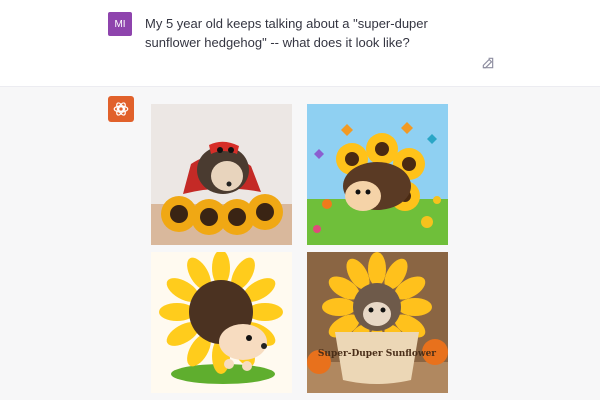 The image size is (600, 400). Describe the element at coordinates (377, 322) in the screenshot. I see `generated-image-4: Super-Duper Sunflower` at that location.